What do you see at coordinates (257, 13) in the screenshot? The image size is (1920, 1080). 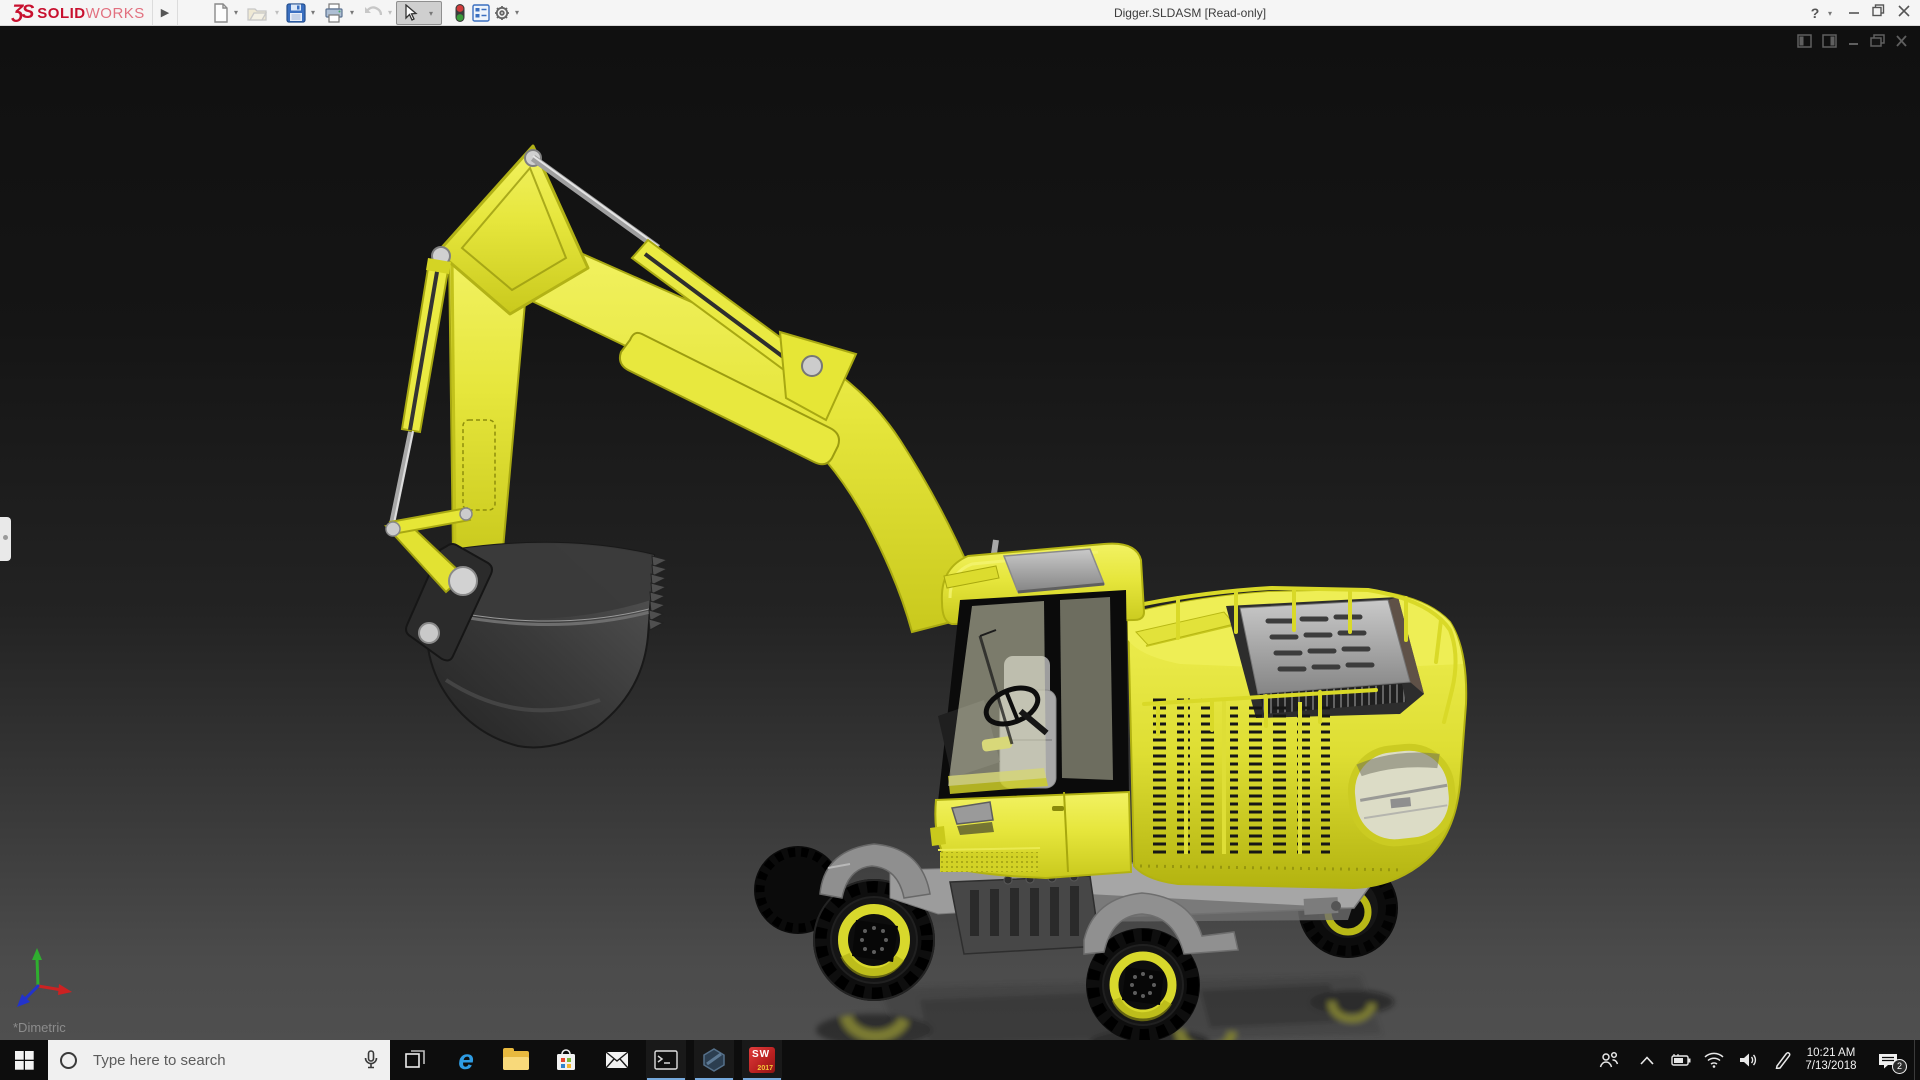 I see `open-icon` at bounding box center [257, 13].